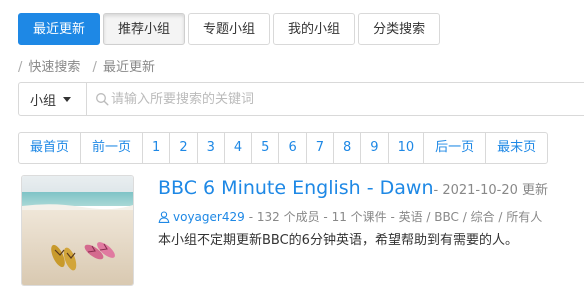  I want to click on page-2: 2, so click(184, 148).